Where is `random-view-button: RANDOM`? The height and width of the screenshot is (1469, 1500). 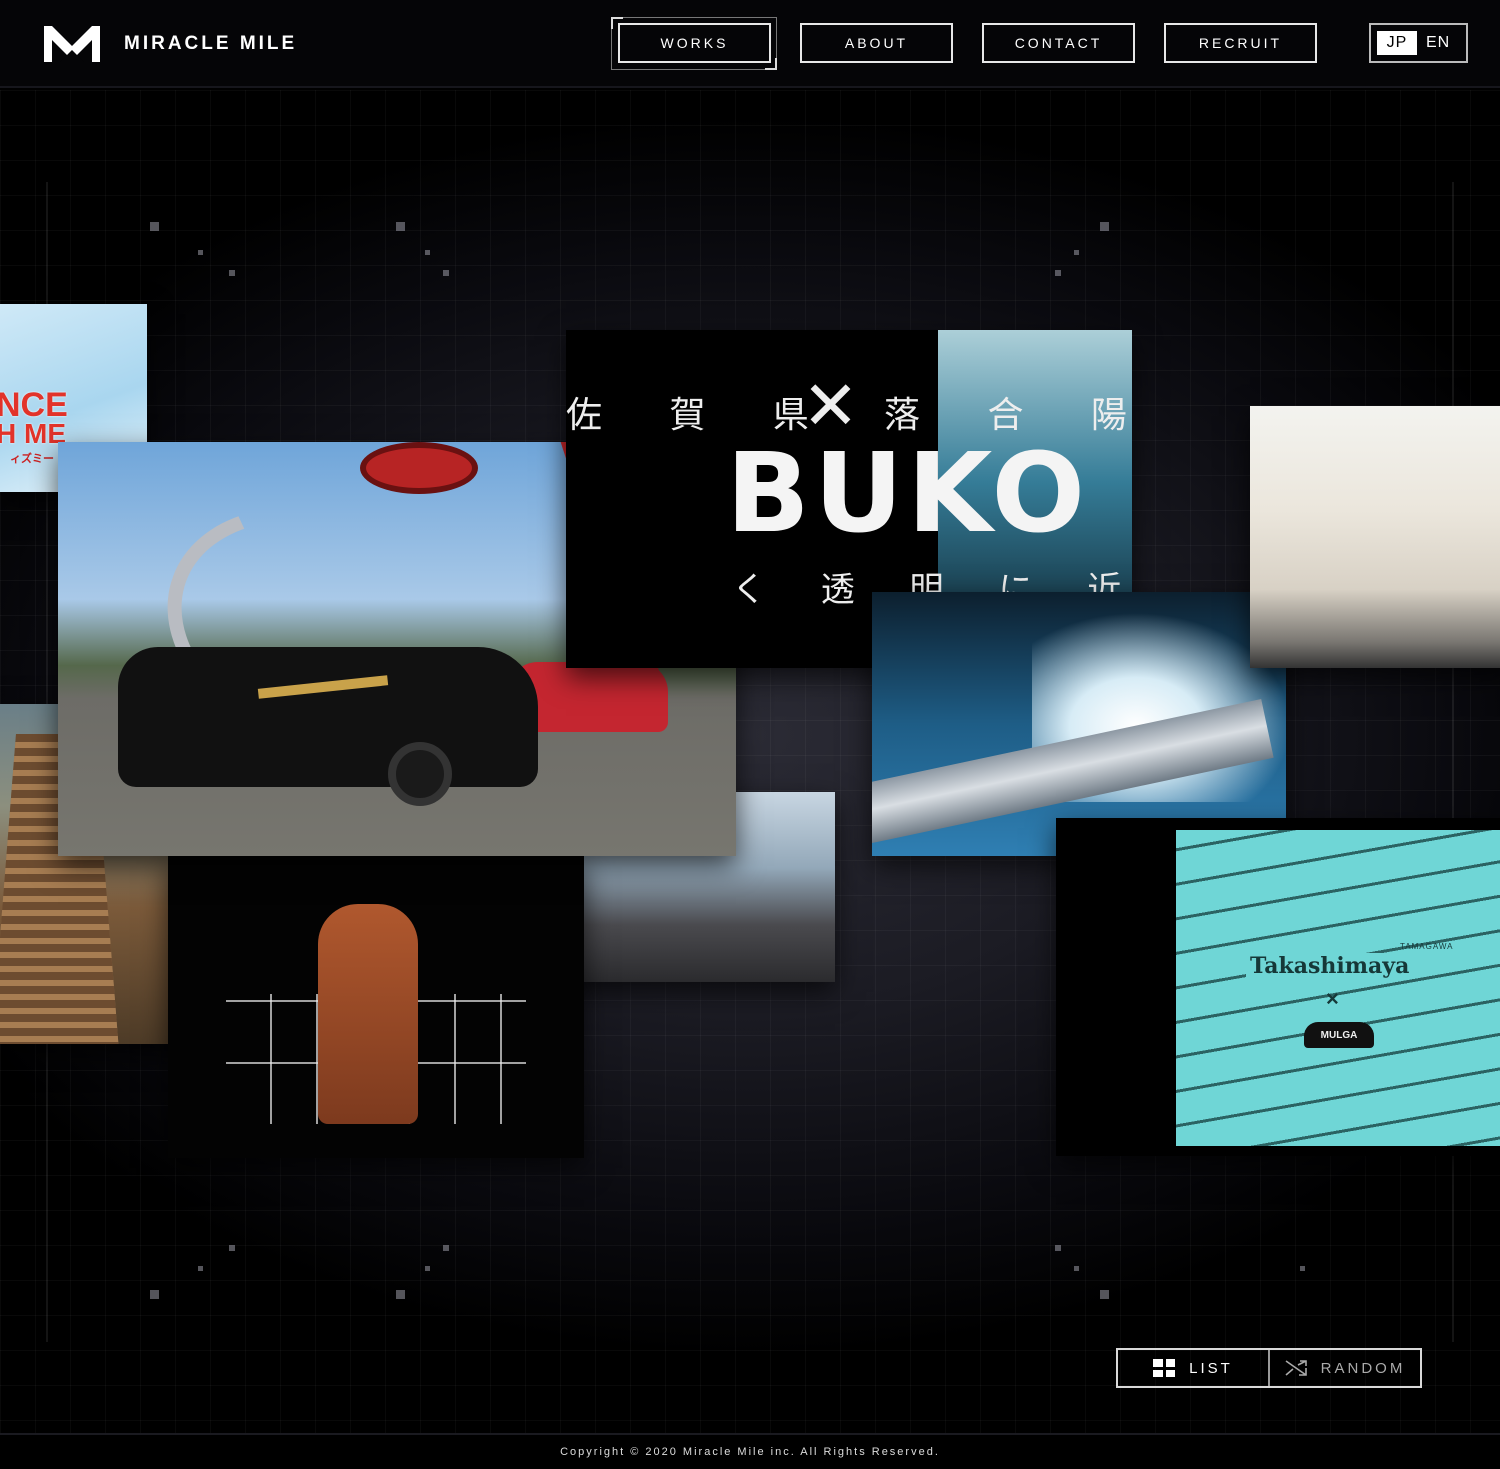
random-view-button: RANDOM is located at coordinates (1344, 1368).